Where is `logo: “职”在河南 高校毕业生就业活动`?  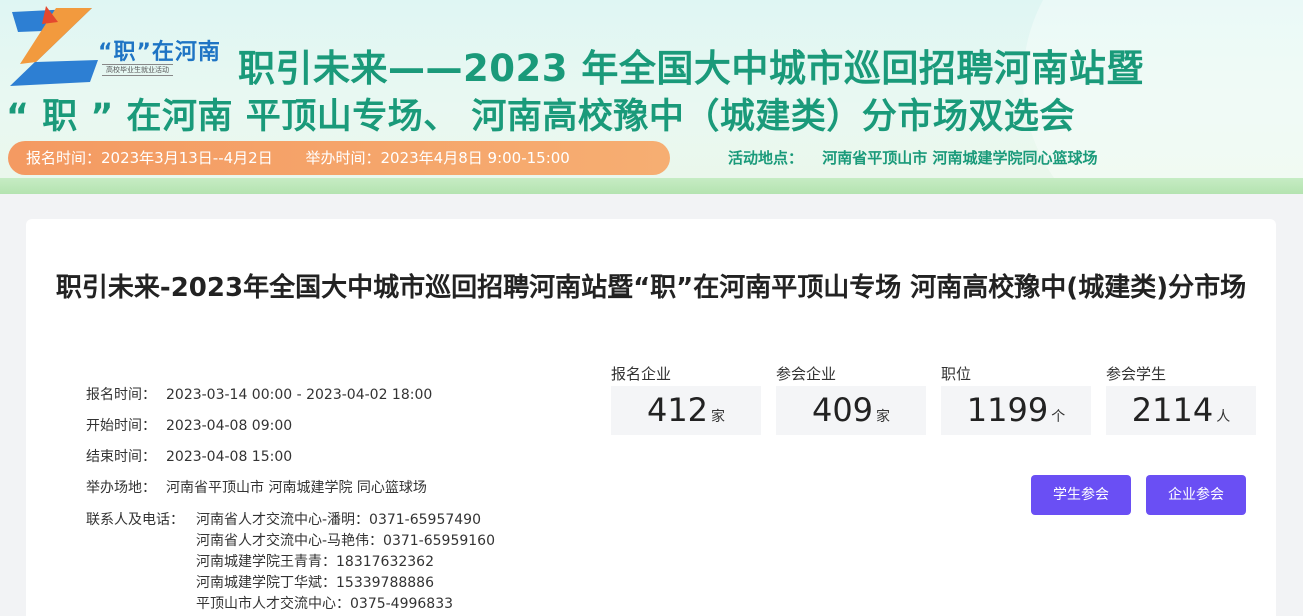
logo: “职”在河南 高校毕业生就业活动 is located at coordinates (121, 46).